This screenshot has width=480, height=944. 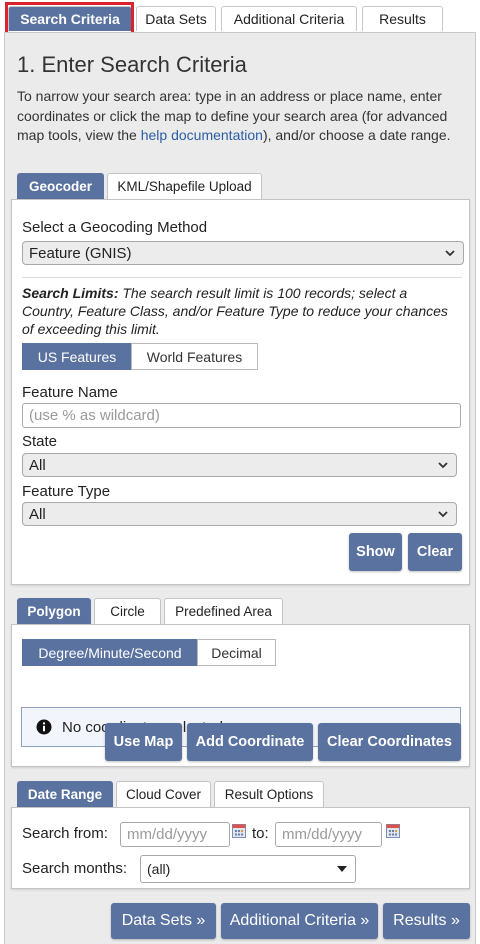 What do you see at coordinates (435, 552) in the screenshot?
I see `clear-button: Clear` at bounding box center [435, 552].